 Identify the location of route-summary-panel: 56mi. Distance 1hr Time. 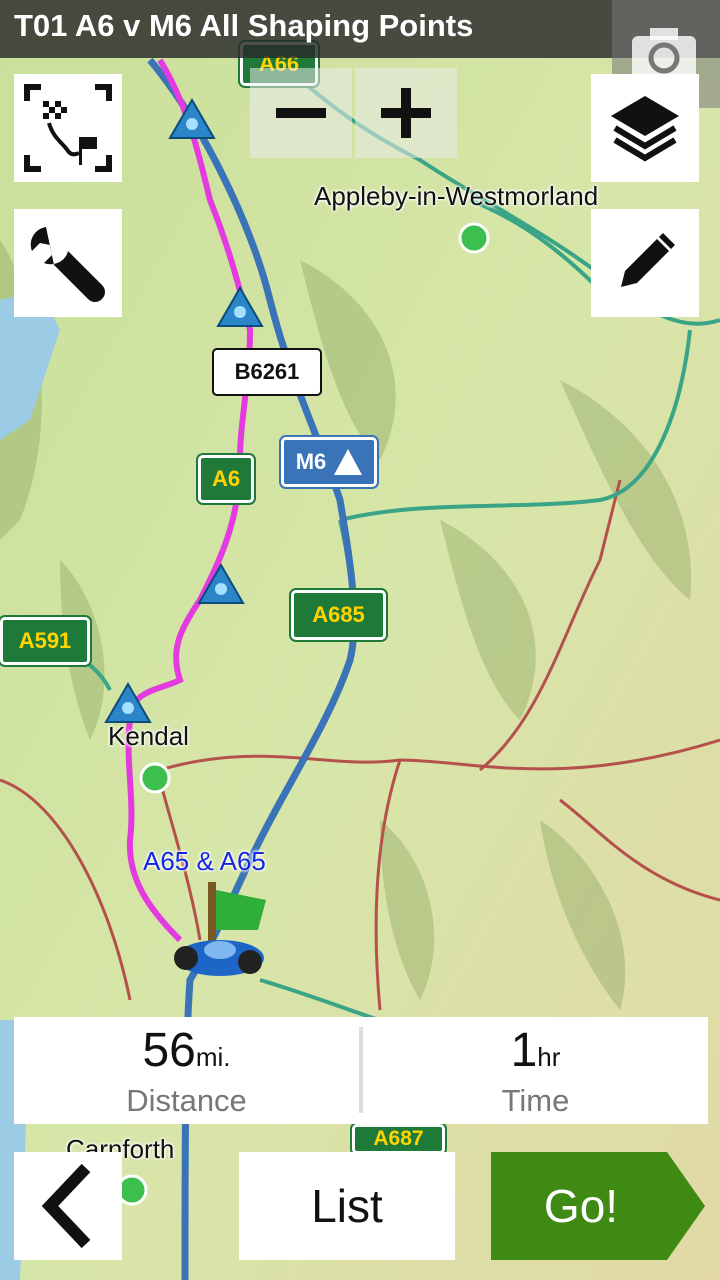
(361, 1070).